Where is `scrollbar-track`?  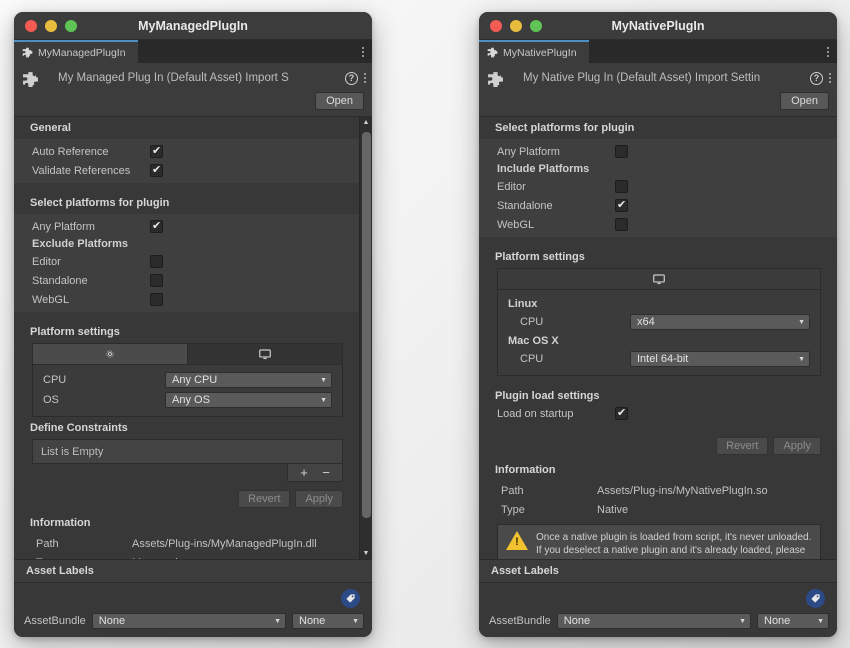
scrollbar-track is located at coordinates (366, 338).